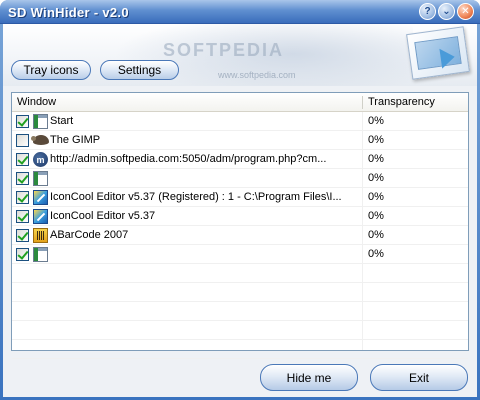 Image resolution: width=480 pixels, height=400 pixels. What do you see at coordinates (40, 159) in the screenshot?
I see `mozilla-icon: m` at bounding box center [40, 159].